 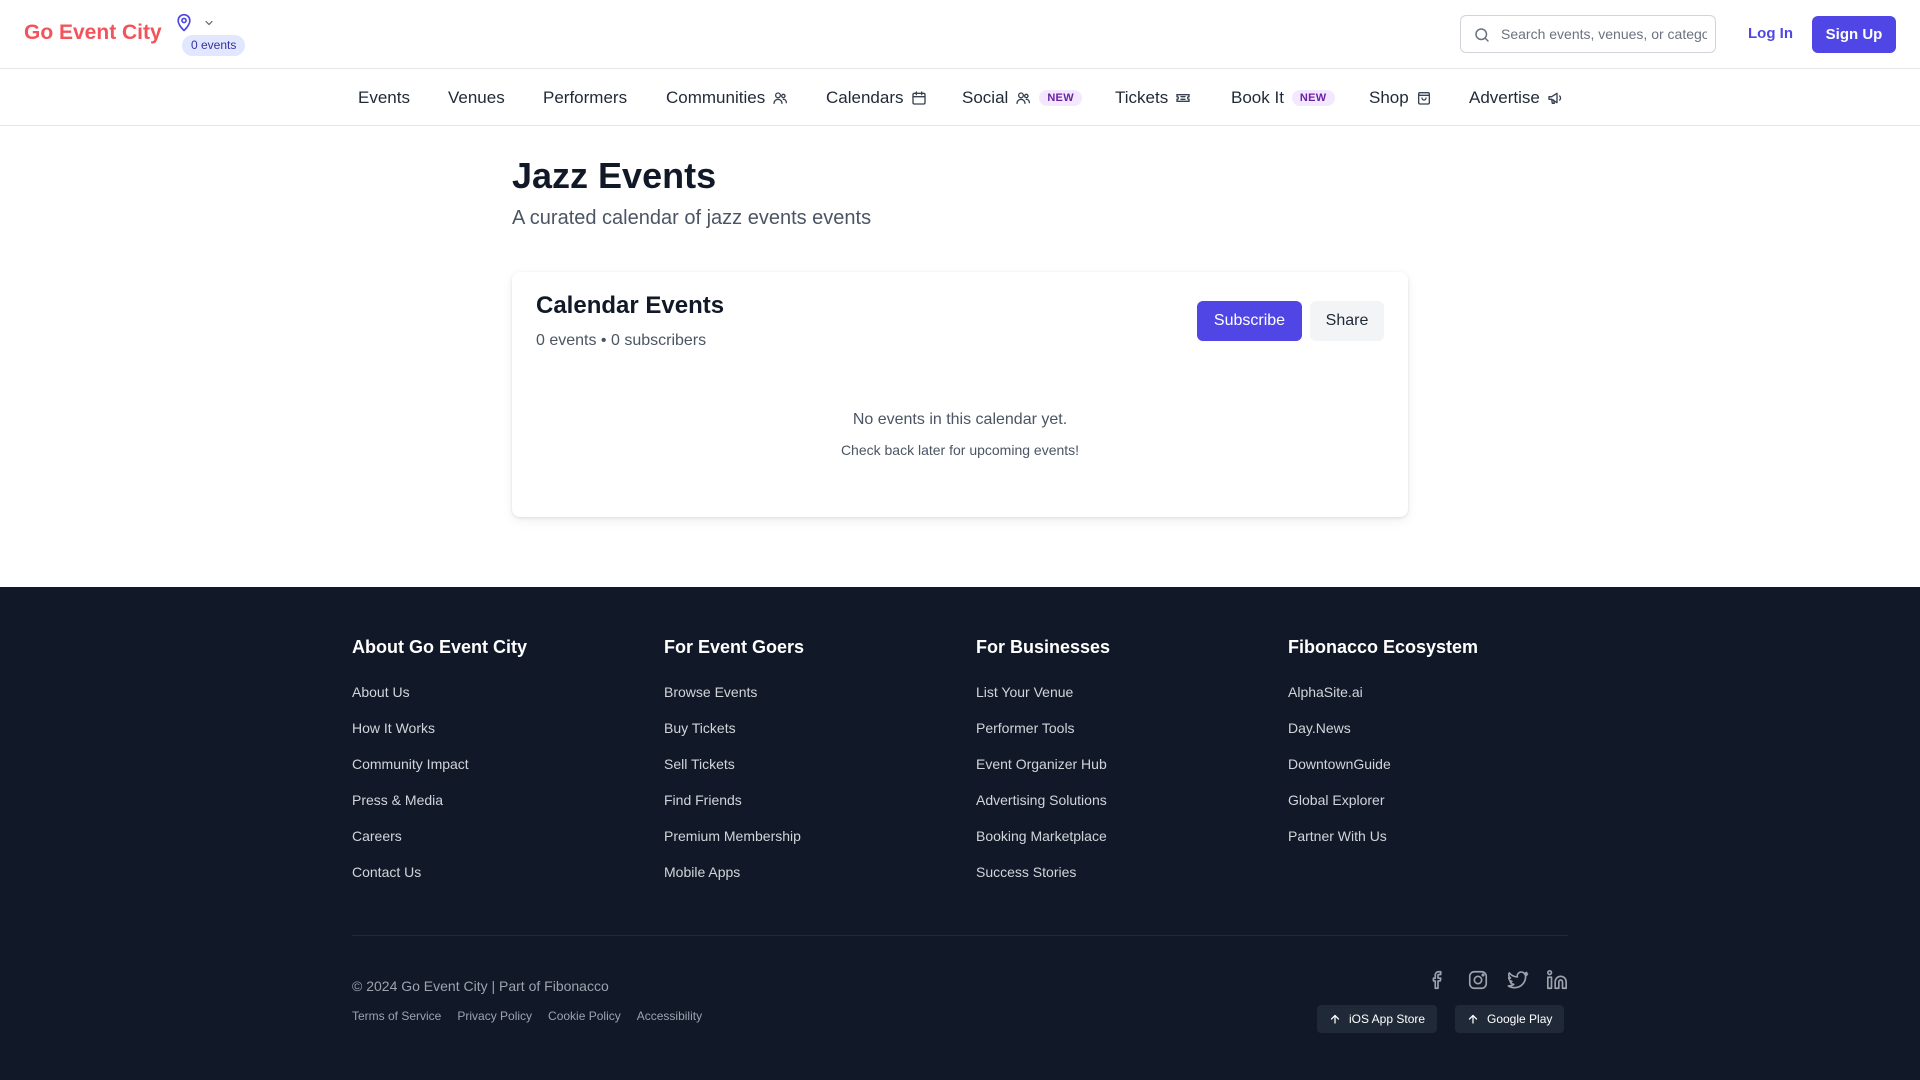 I want to click on event-count-badge: 0 events, so click(x=214, y=45).